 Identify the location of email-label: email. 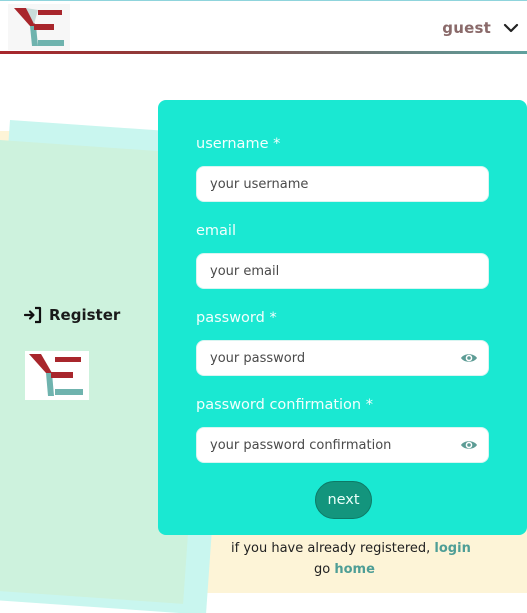
(216, 231).